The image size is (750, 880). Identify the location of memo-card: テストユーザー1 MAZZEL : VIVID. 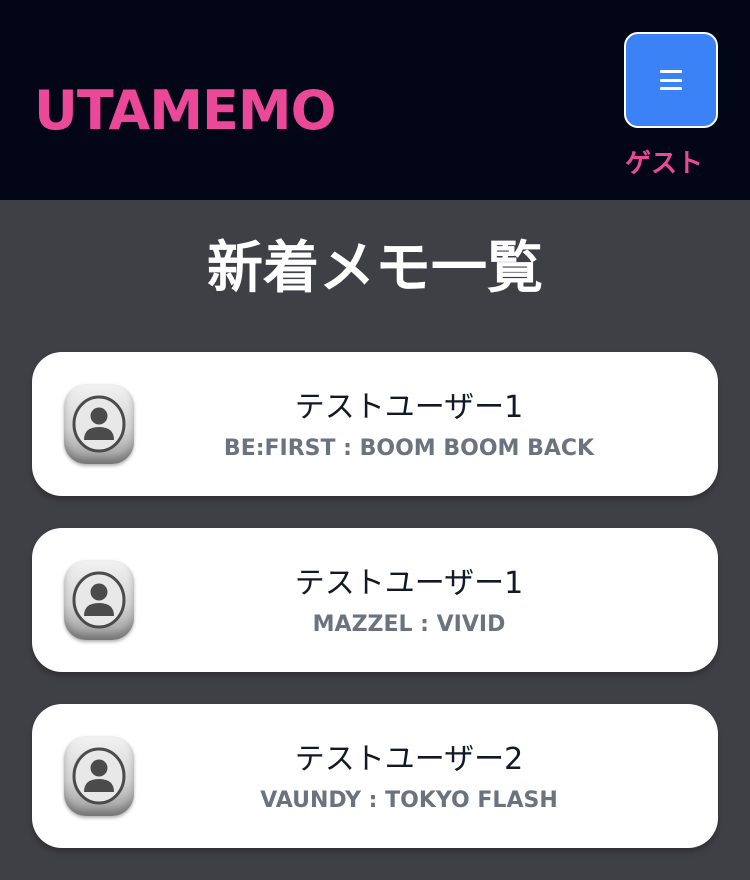
(375, 600).